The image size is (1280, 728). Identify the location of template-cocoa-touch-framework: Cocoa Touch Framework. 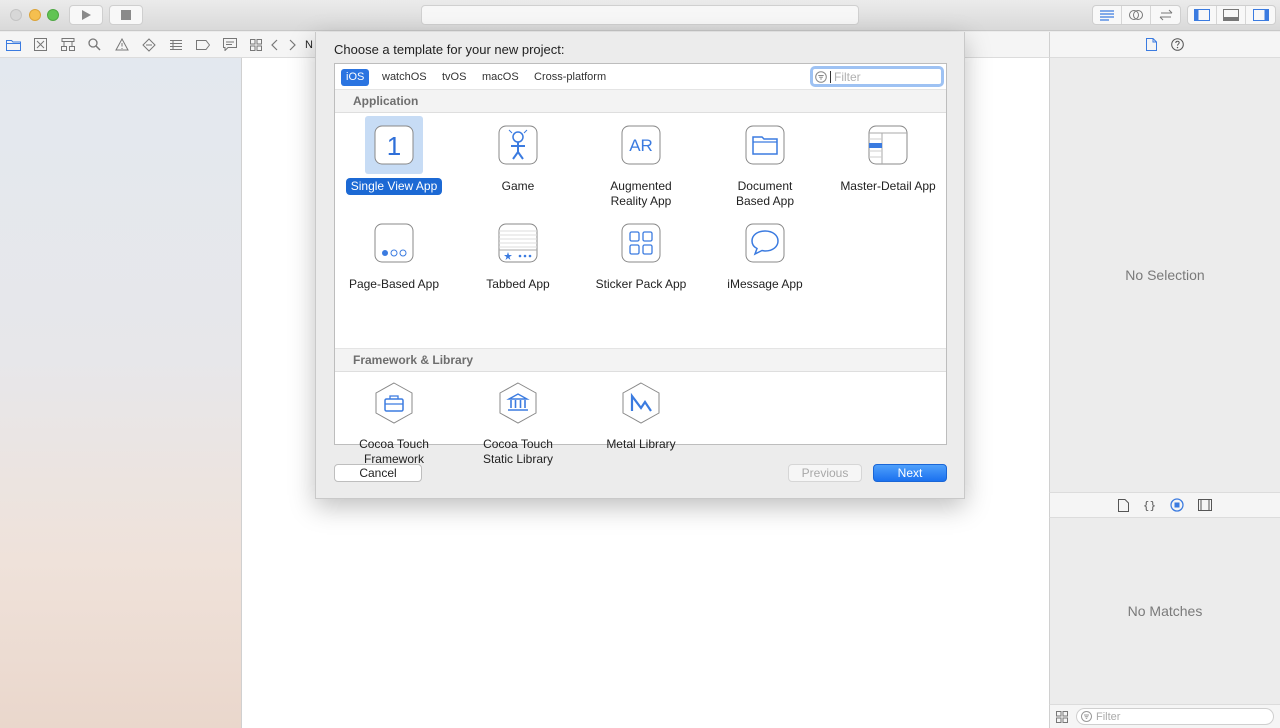
(394, 421).